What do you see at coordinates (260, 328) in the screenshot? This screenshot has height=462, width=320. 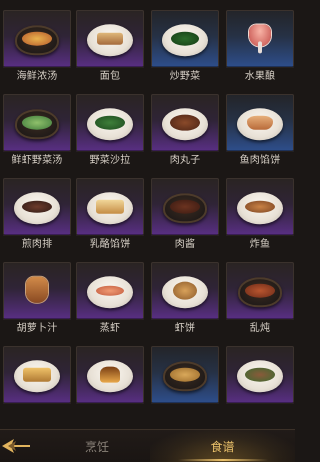 I see `recipe-label: 乱炖` at bounding box center [260, 328].